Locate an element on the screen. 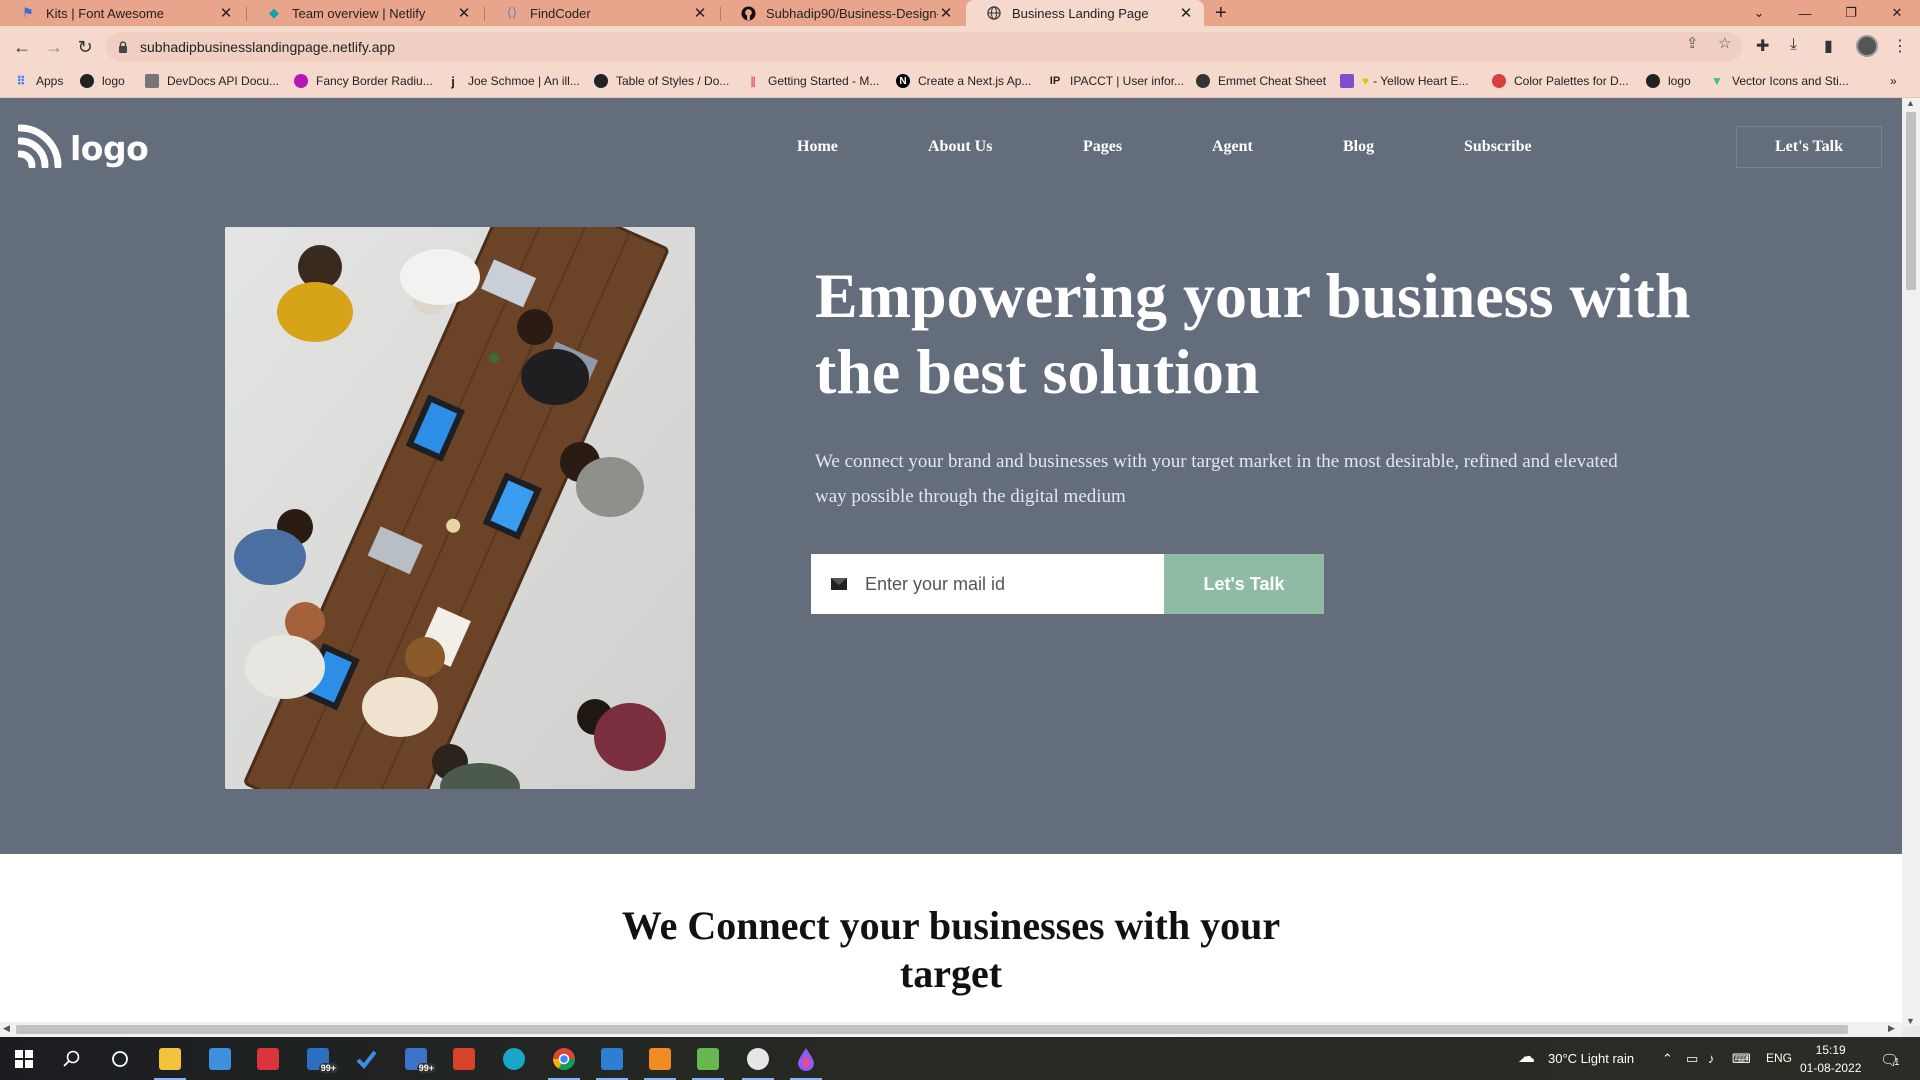 This screenshot has height=1080, width=1920. teams-icon: 99+ is located at coordinates (416, 1058).